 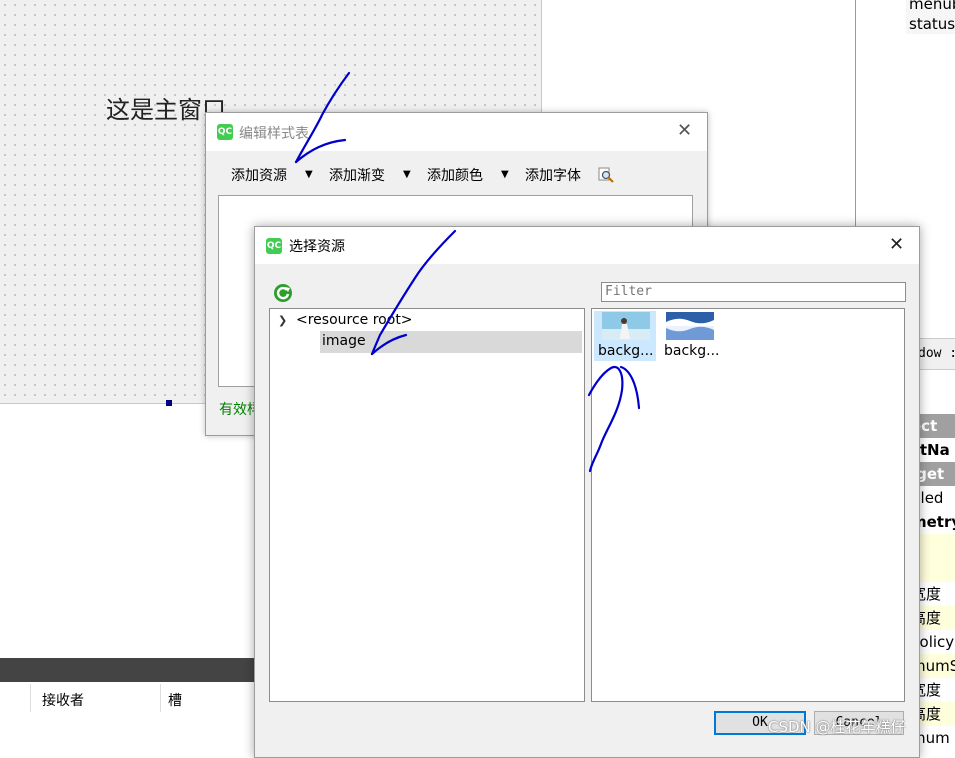 I want to click on tree-item-label: image, so click(x=344, y=341).